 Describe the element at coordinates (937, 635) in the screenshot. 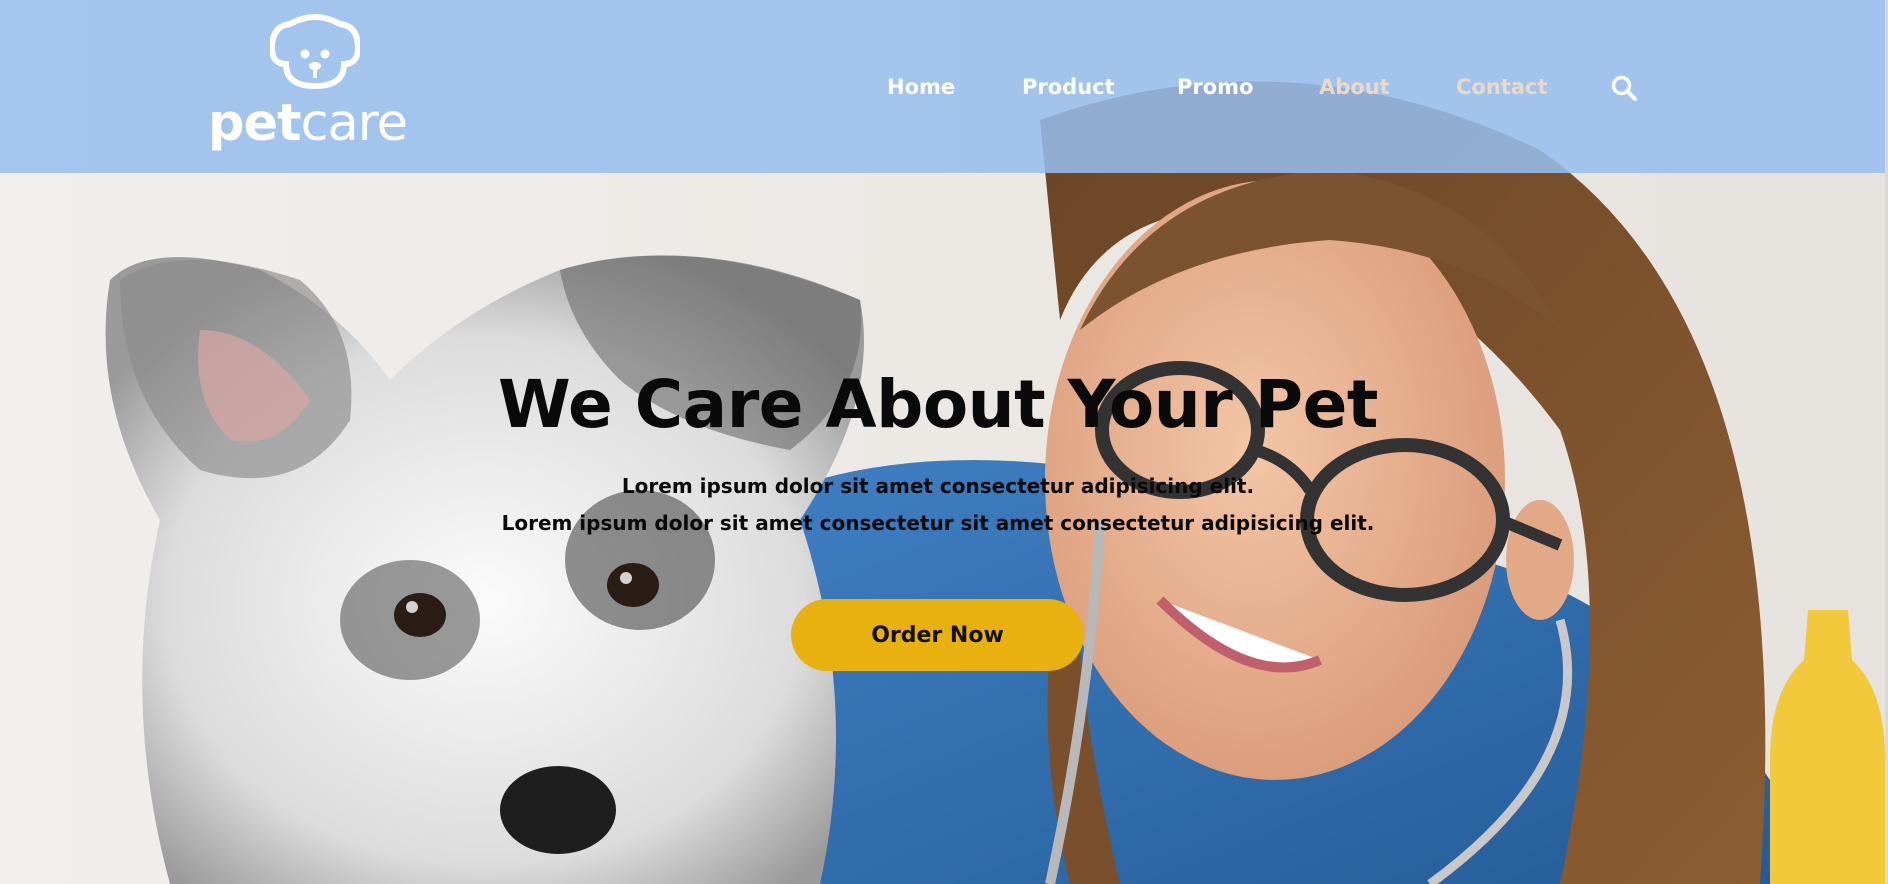

I see `order-now-button: Order Now` at that location.